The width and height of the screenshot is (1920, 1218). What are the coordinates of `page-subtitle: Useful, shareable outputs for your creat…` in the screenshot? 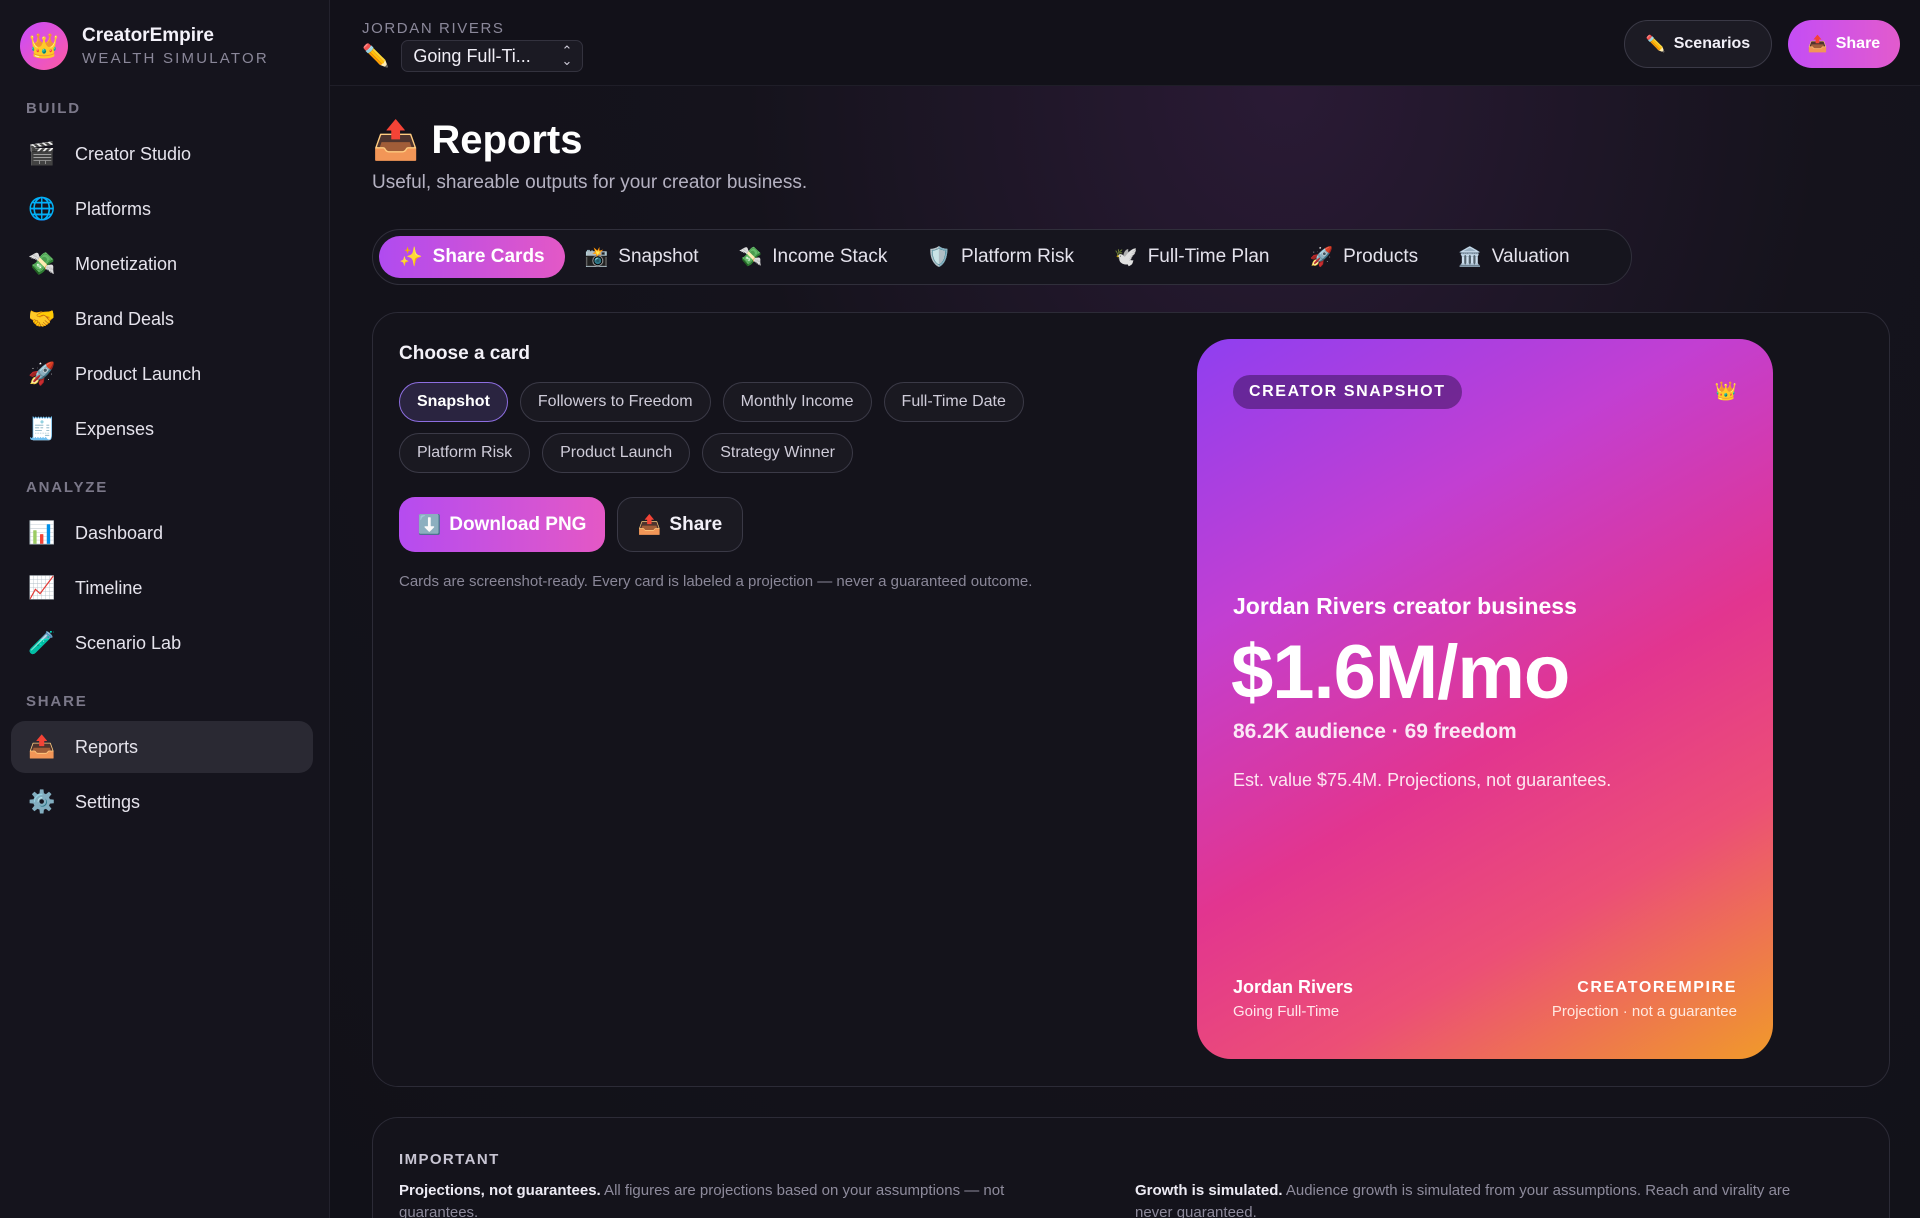 It's located at (590, 182).